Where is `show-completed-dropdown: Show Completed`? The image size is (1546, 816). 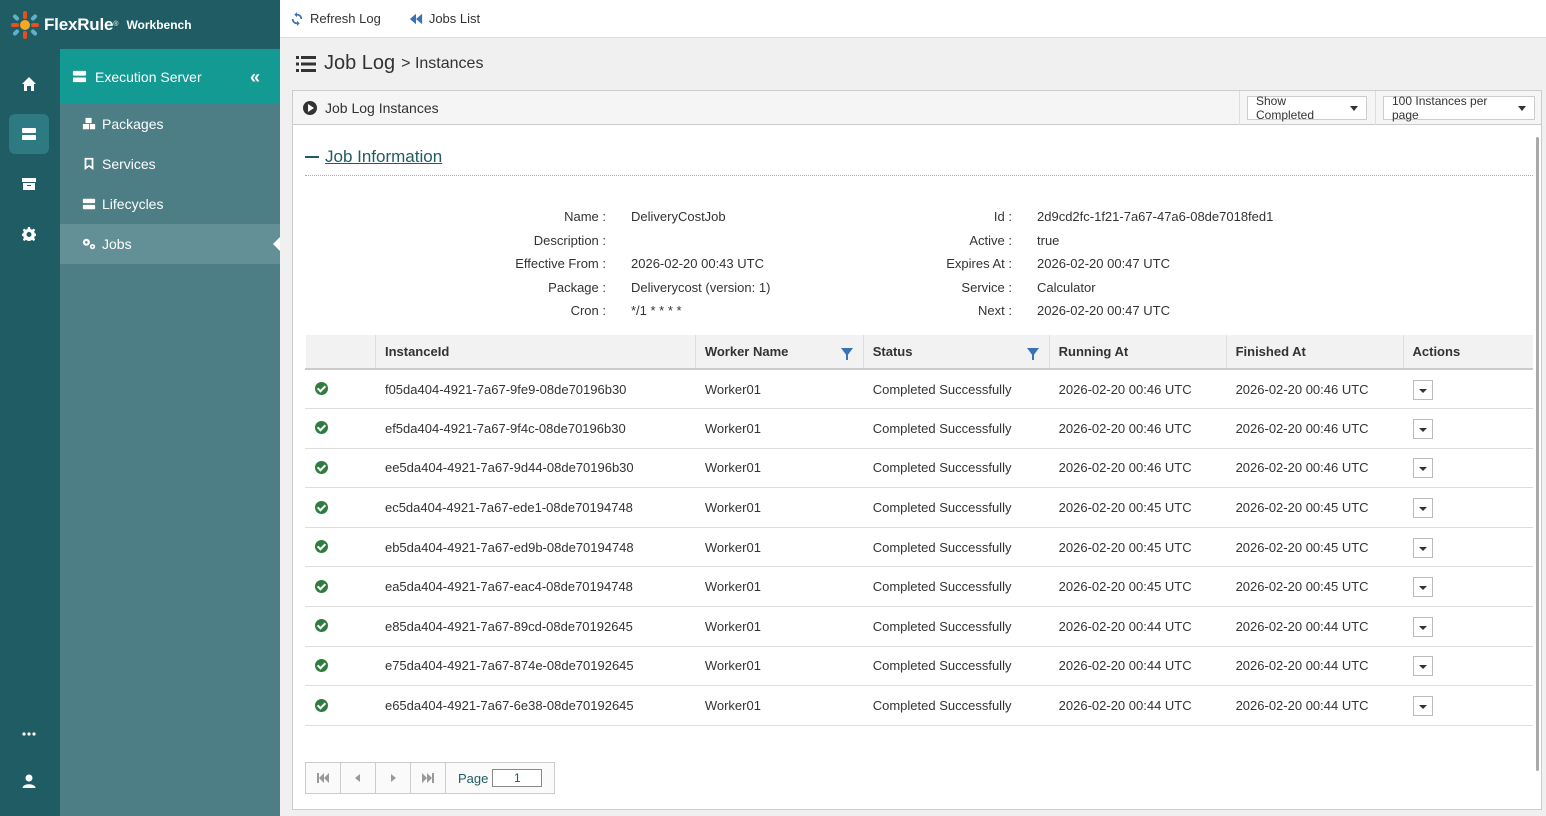
show-completed-dropdown: Show Completed is located at coordinates (1307, 108).